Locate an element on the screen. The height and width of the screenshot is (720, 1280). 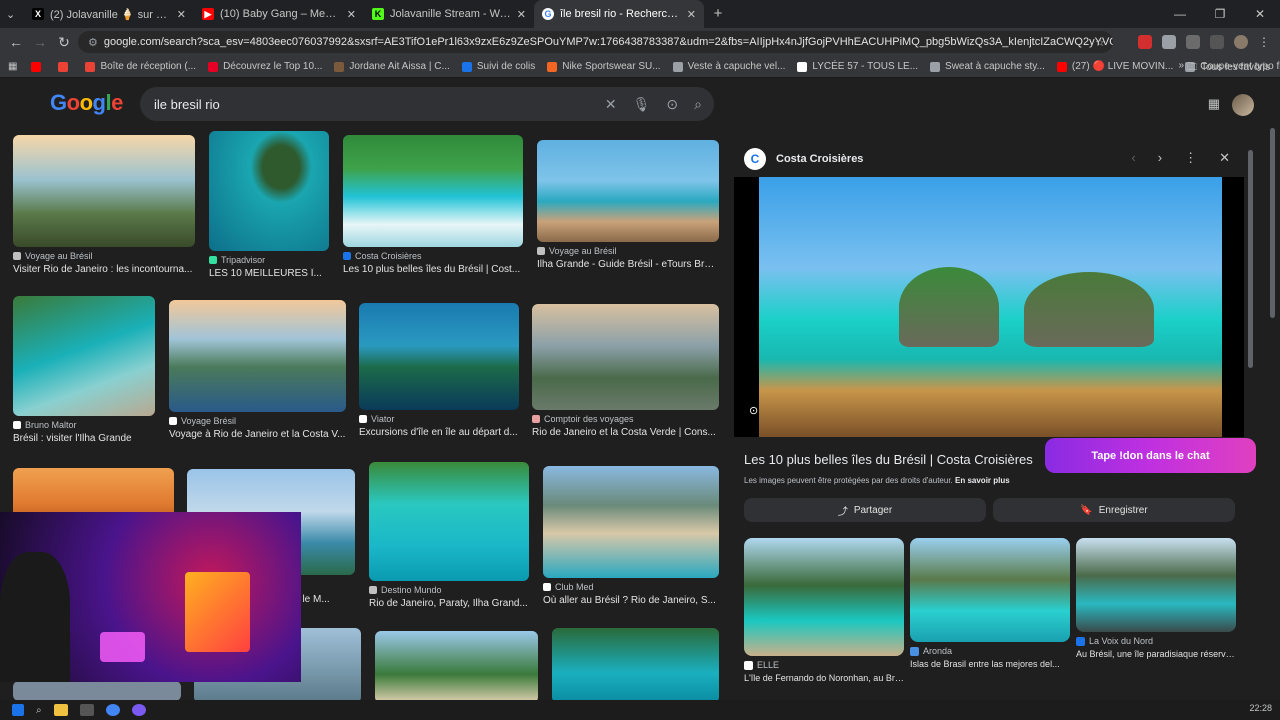
tab-list-button: ⌄ is located at coordinates (12, 14).